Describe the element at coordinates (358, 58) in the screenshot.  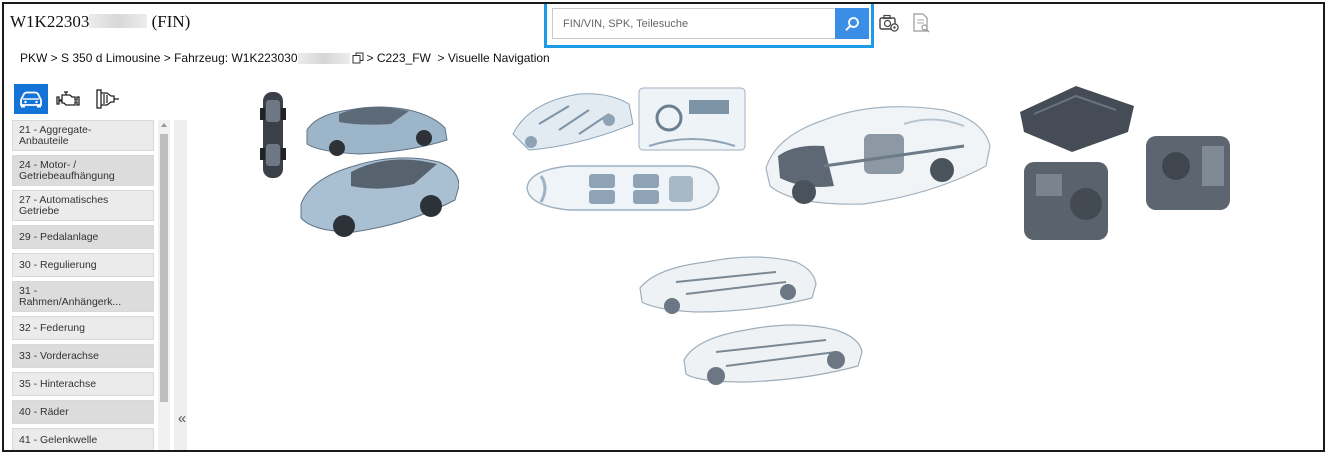
I see `copy-icon` at that location.